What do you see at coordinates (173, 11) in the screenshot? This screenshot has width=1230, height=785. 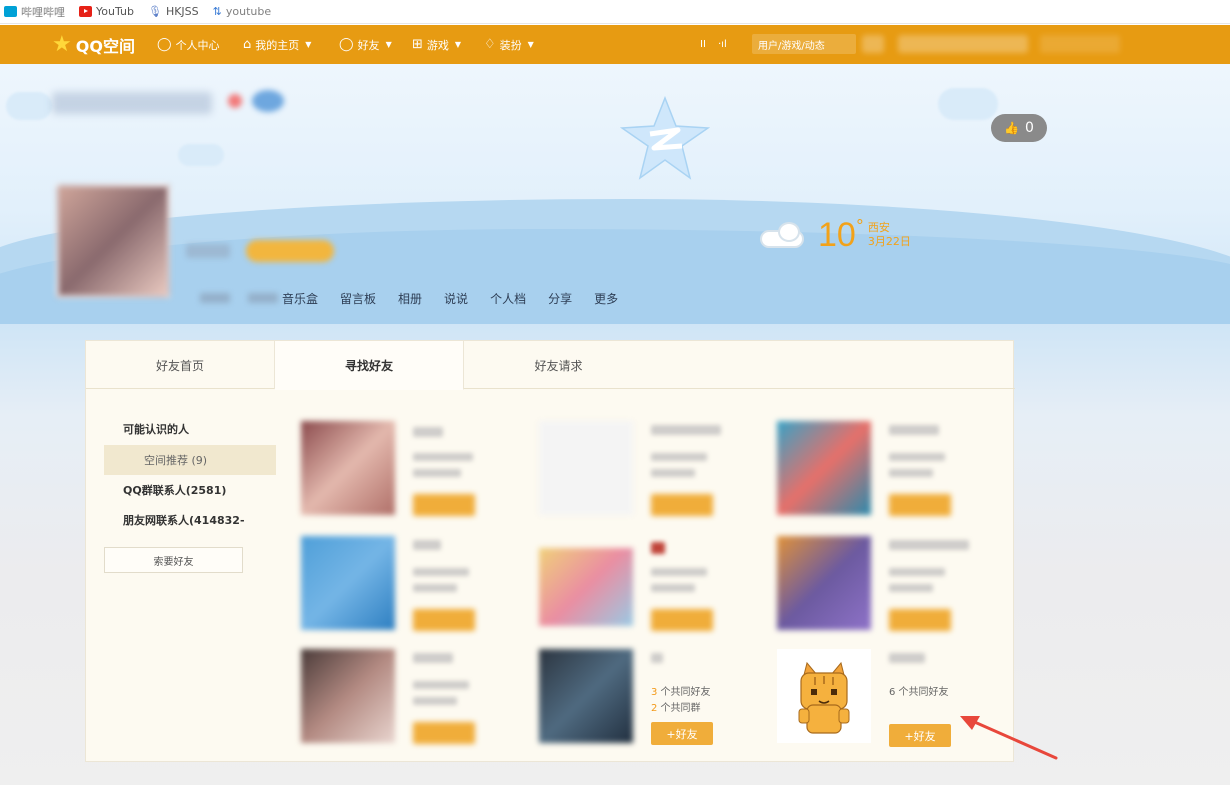 I see `bookmark-hkjss: 🎙 HKJSS` at bounding box center [173, 11].